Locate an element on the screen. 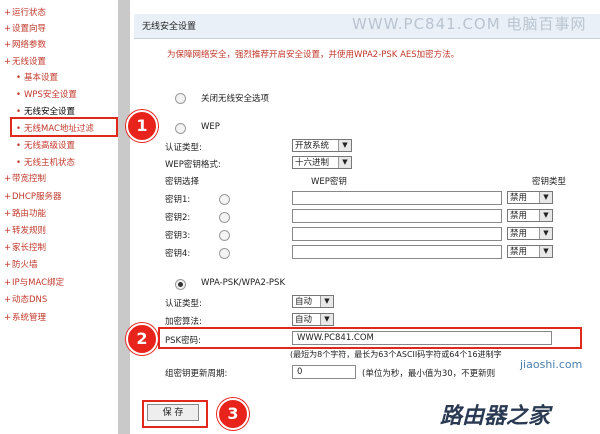  key3-input is located at coordinates (397, 234).